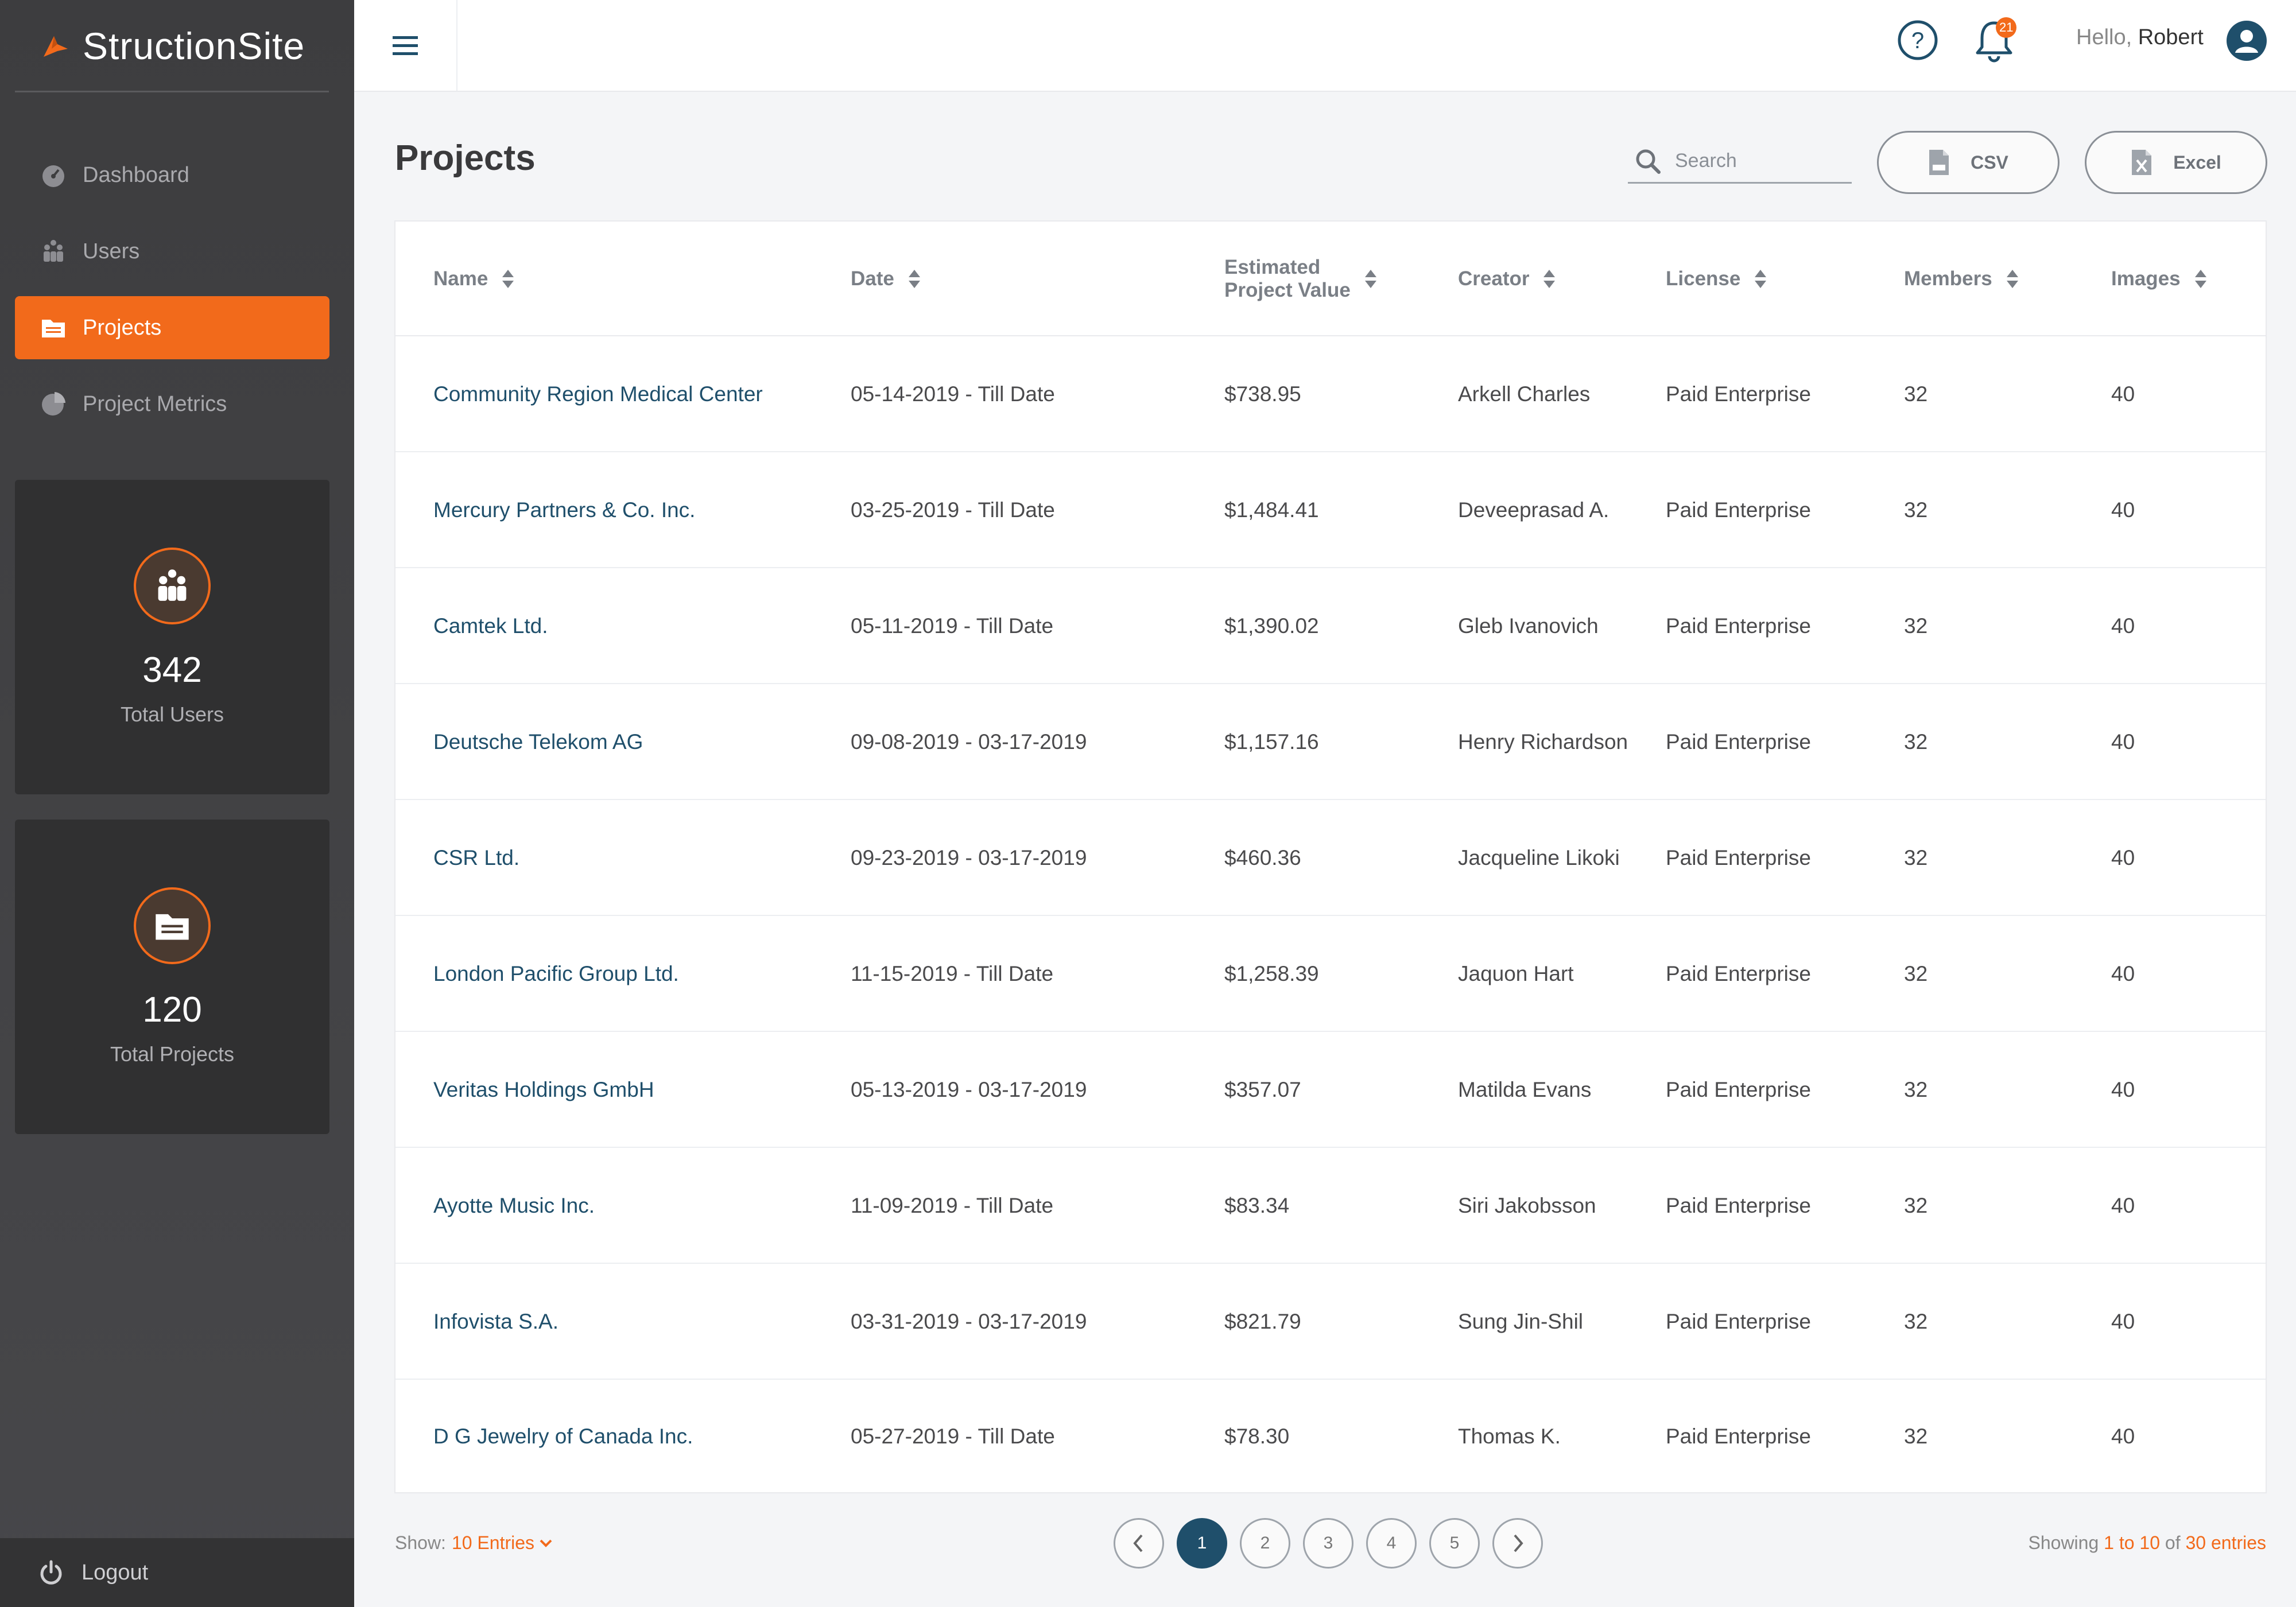 This screenshot has width=2296, height=1607. Describe the element at coordinates (2159, 279) in the screenshot. I see `column-header-images: Images` at that location.